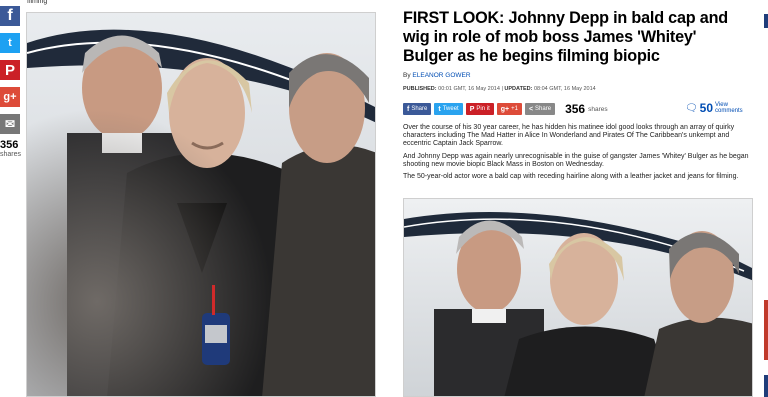 The height and width of the screenshot is (397, 768). I want to click on twitter-share-label: Tweet, so click(450, 109).